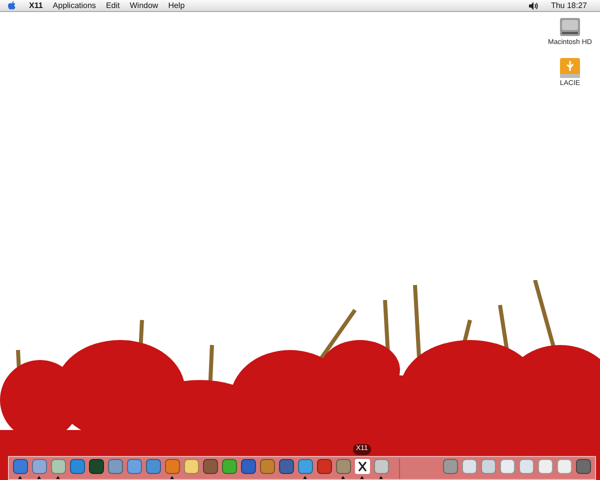 This screenshot has width=600, height=480. I want to click on volume-icon, so click(533, 6).